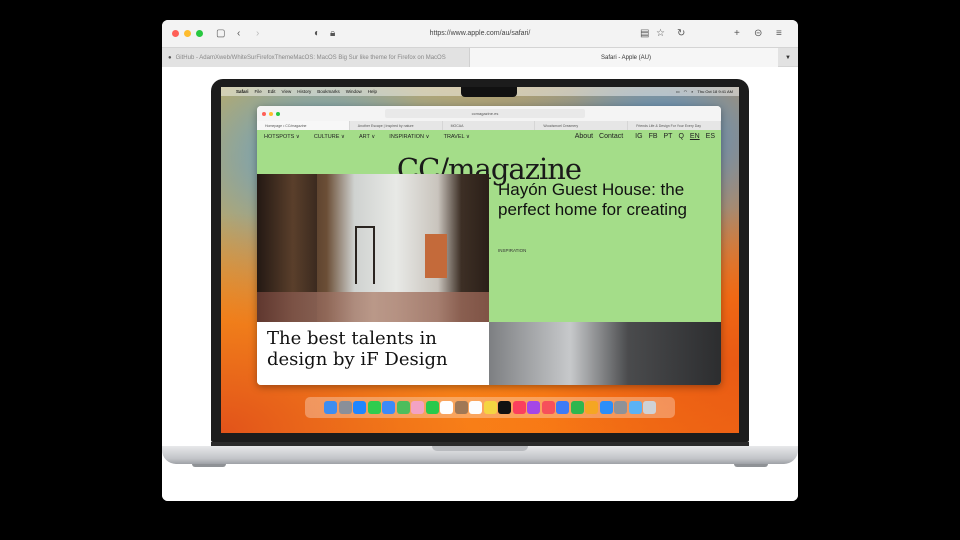  What do you see at coordinates (485, 113) in the screenshot?
I see `inner-address-bar: ccmagazine.es` at bounding box center [485, 113].